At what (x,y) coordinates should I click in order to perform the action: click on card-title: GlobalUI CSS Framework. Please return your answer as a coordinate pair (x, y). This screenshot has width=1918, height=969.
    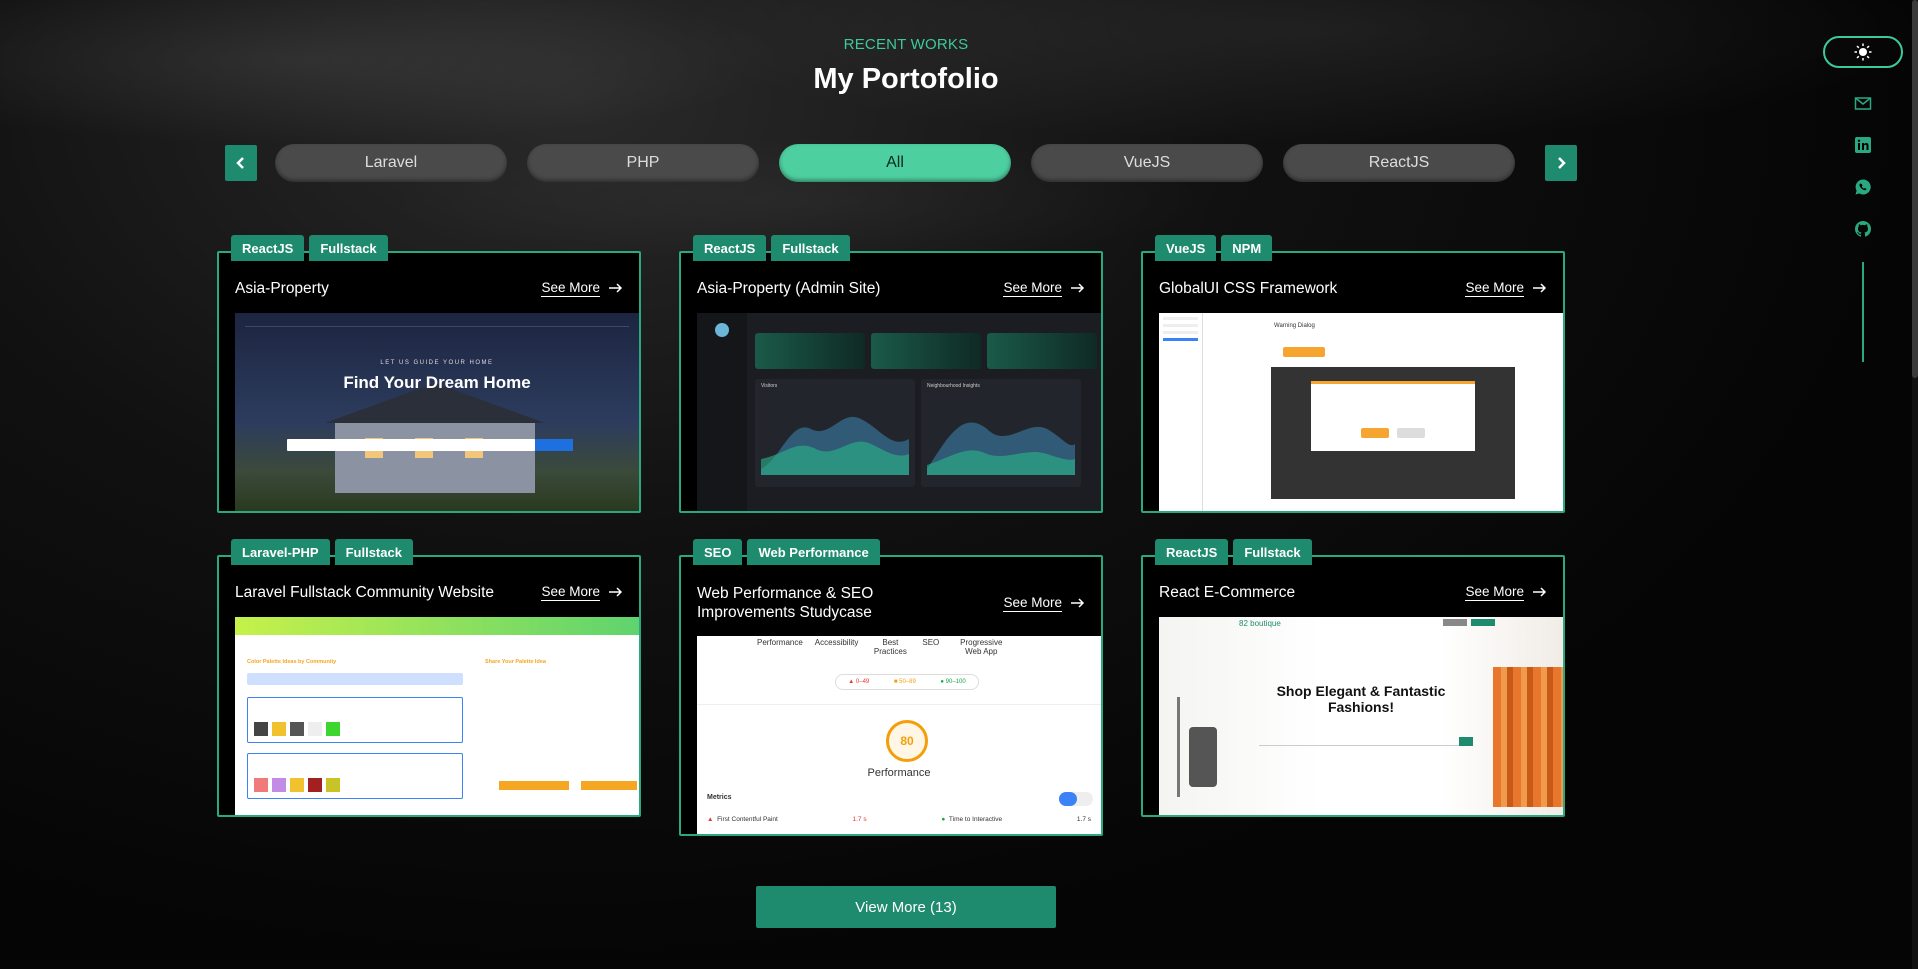
    Looking at the image, I should click on (1248, 288).